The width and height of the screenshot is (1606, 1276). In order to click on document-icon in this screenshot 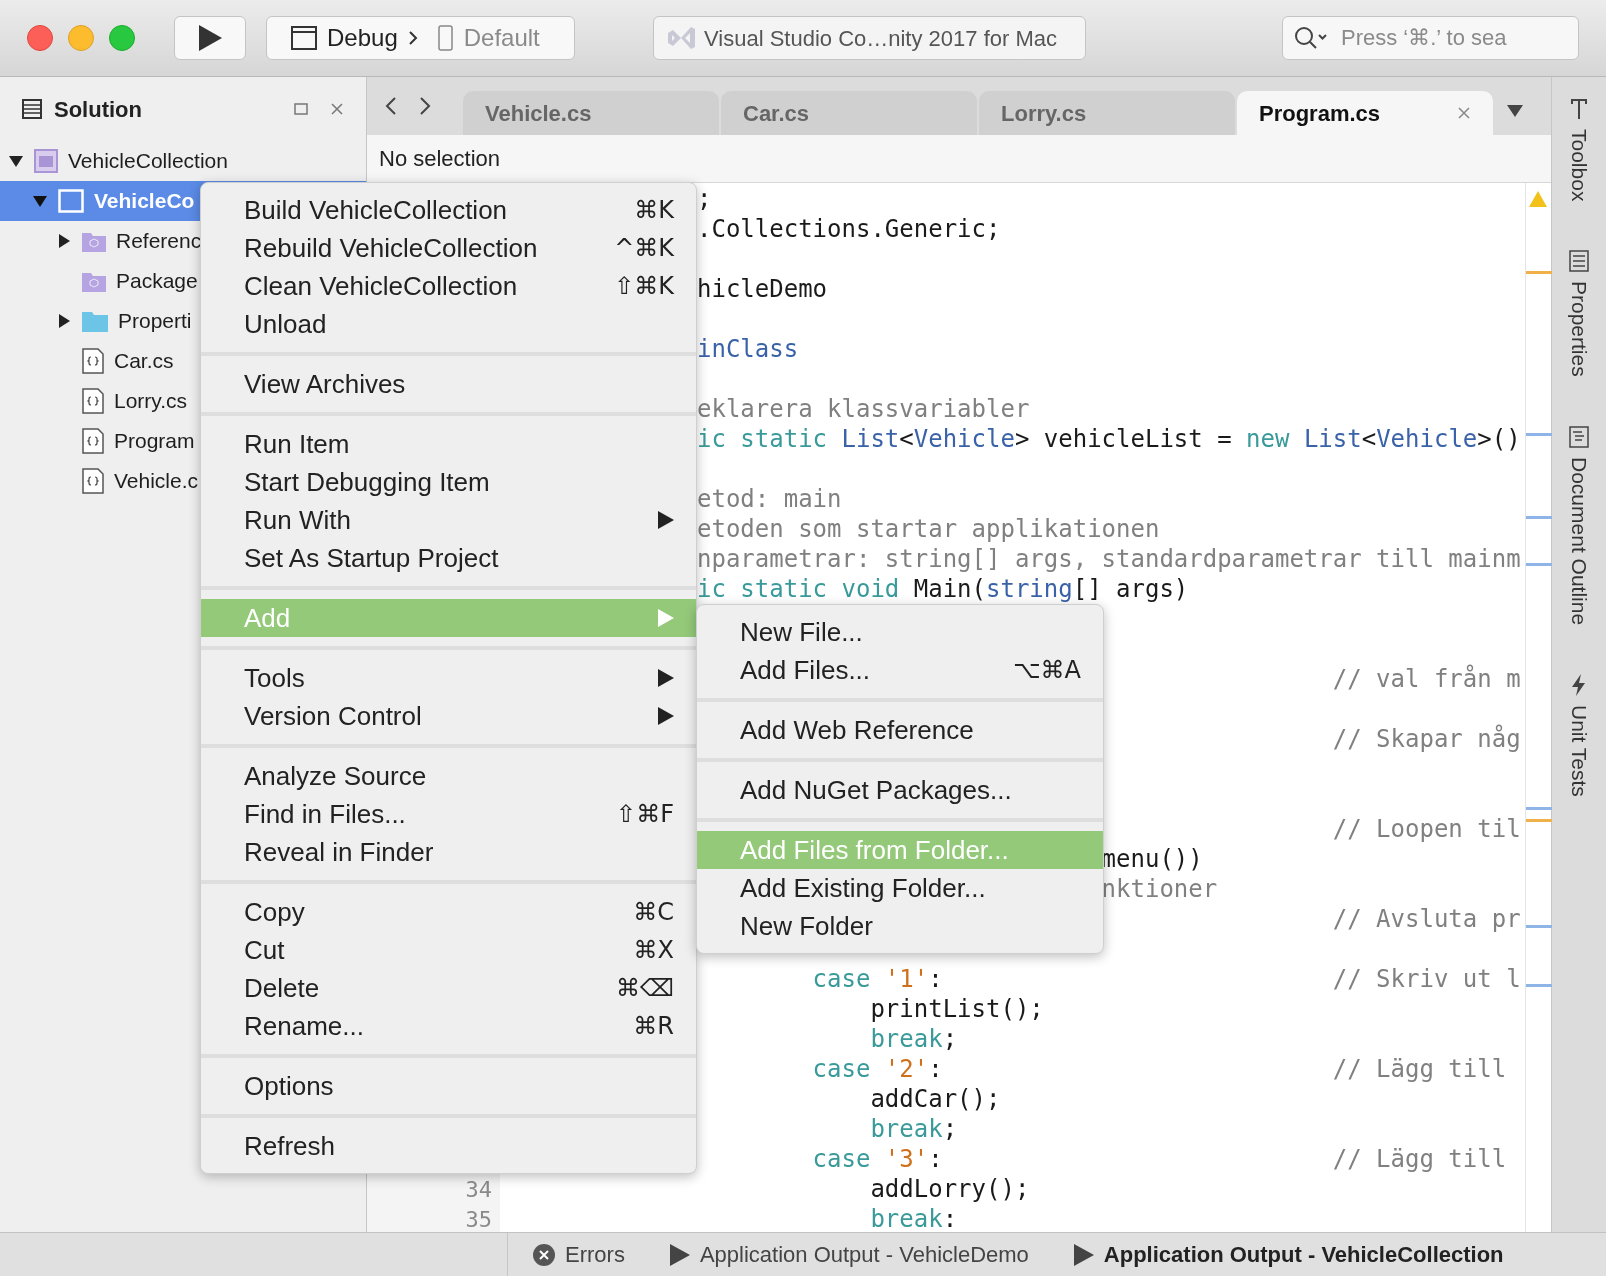, I will do `click(1579, 437)`.